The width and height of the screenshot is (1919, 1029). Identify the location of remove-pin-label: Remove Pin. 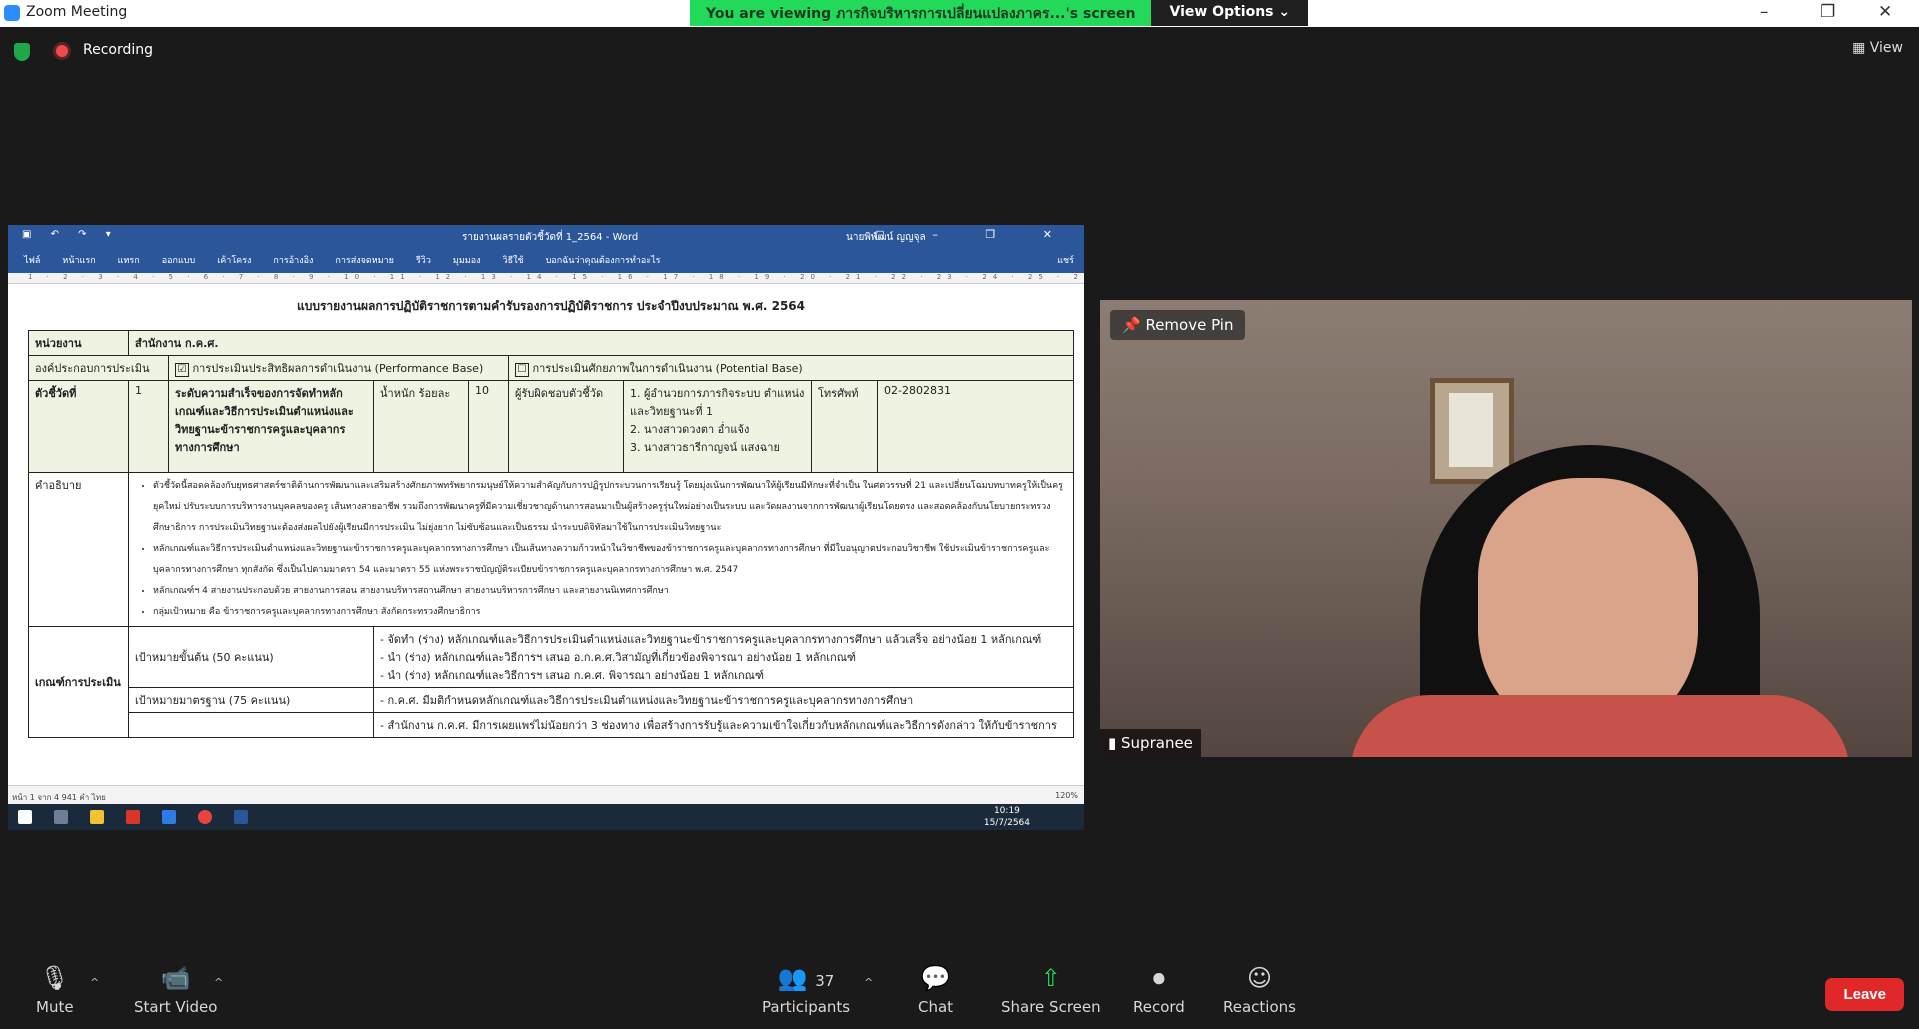
(1189, 325).